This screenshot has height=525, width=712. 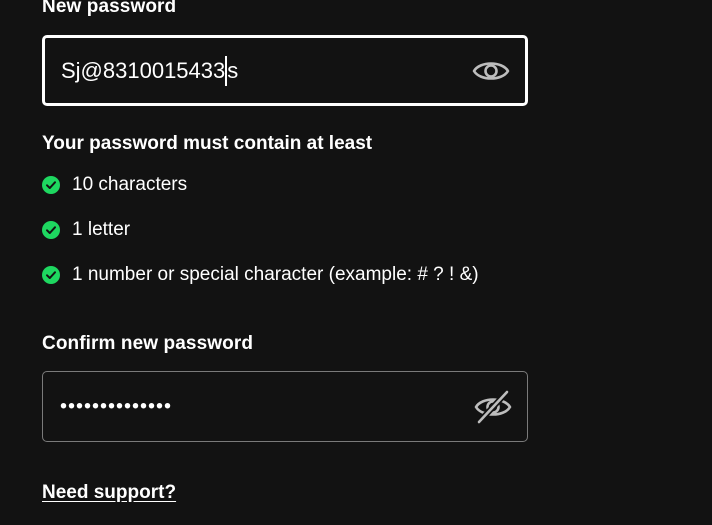 I want to click on requirement-label: 1 letter, so click(x=101, y=229).